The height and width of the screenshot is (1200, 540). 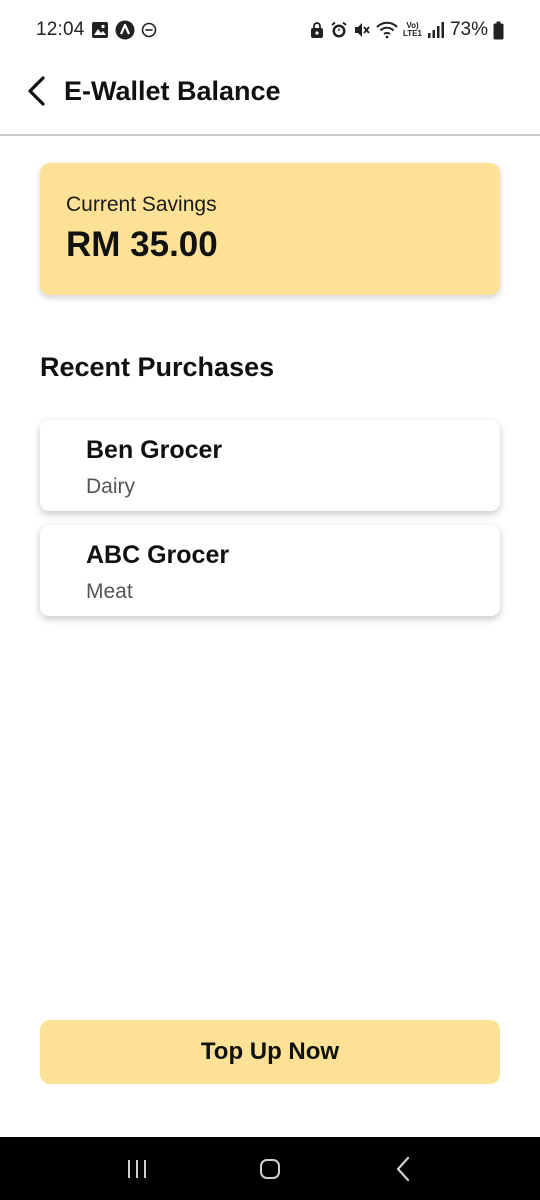 What do you see at coordinates (412, 33) in the screenshot?
I see `volte-bottom: LTE1` at bounding box center [412, 33].